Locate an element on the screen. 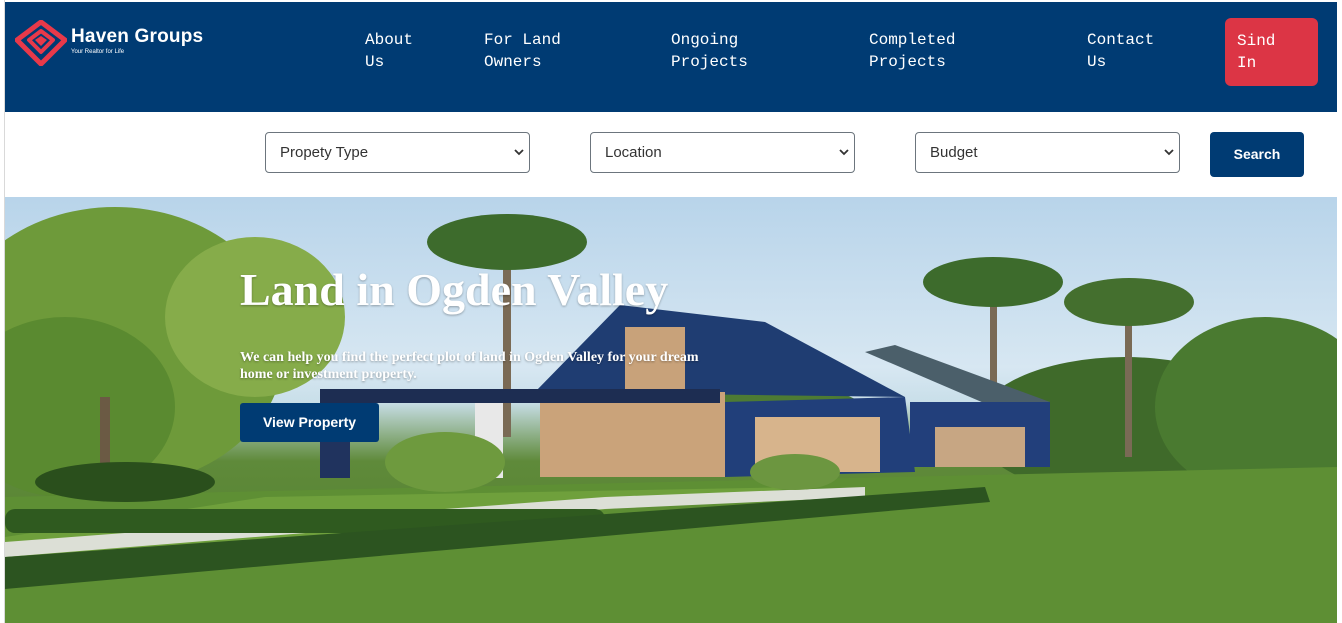 The image size is (1342, 623). nav-completed-projects: Completed Projects is located at coordinates (912, 51).